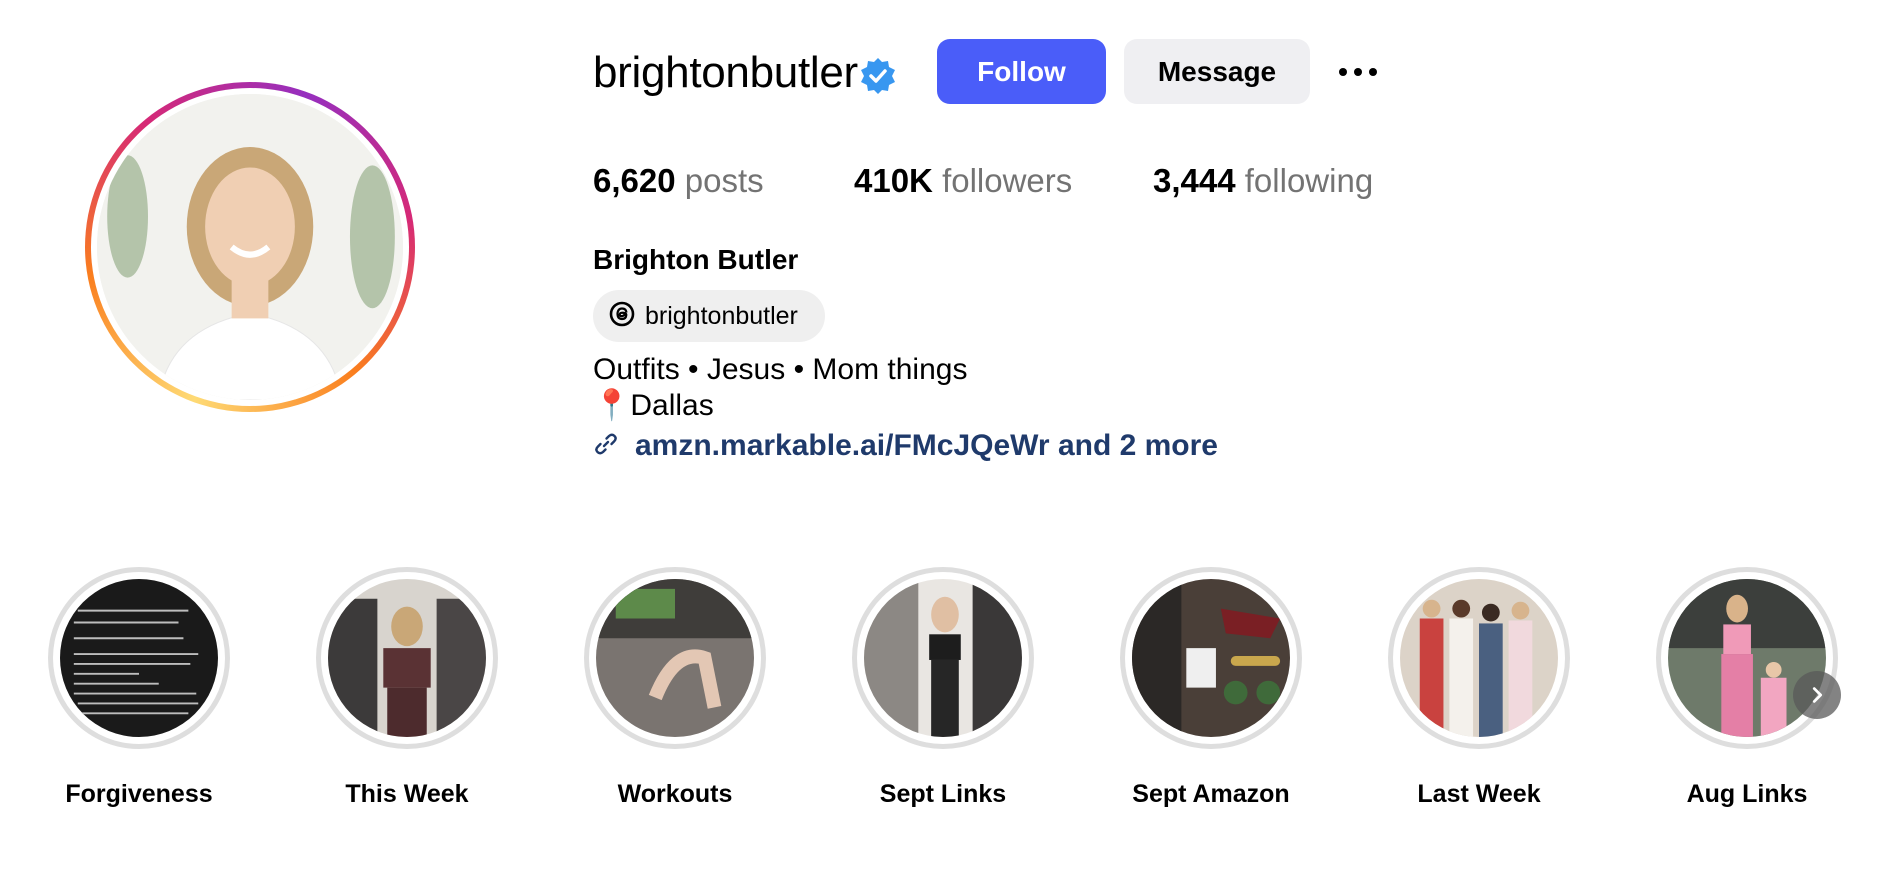  Describe the element at coordinates (678, 181) in the screenshot. I see `posts-stat: 6,620 posts` at that location.